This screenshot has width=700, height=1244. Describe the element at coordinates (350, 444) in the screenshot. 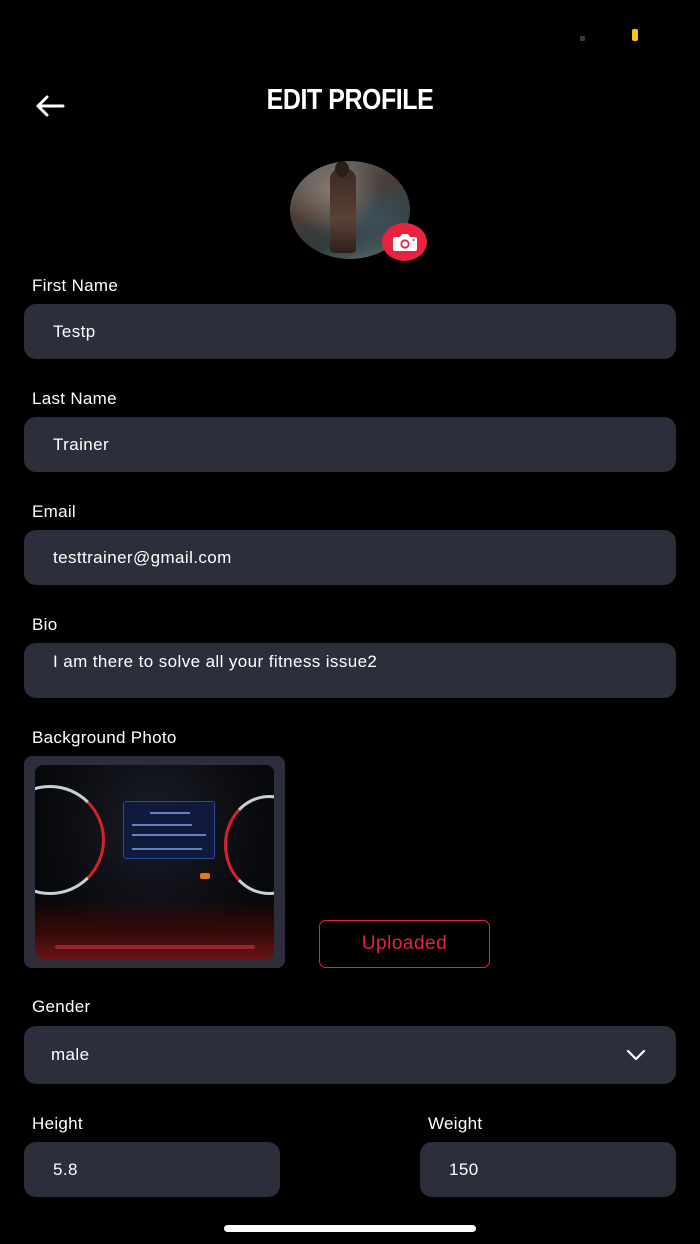

I see `last-name-field: Trainer` at that location.